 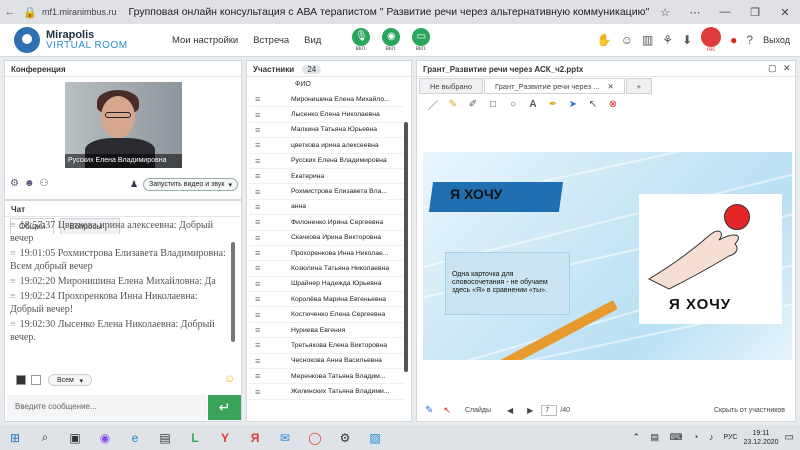 I want to click on participant-row: ≡ Филоненко Ирина Сергеевна, so click(x=326, y=223).